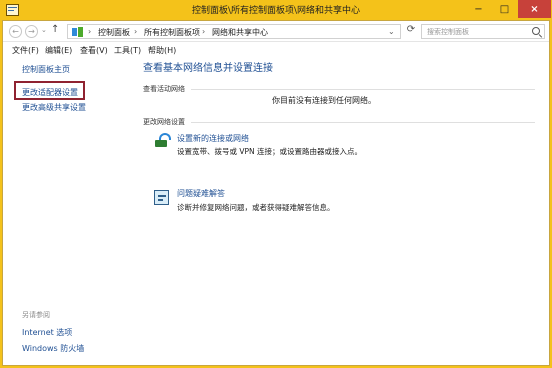  I want to click on search-input: 搜索控制面板, so click(483, 31).